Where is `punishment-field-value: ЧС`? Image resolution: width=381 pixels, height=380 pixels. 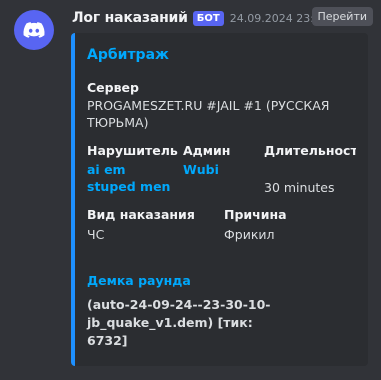 punishment-field-value: ЧС is located at coordinates (96, 234).